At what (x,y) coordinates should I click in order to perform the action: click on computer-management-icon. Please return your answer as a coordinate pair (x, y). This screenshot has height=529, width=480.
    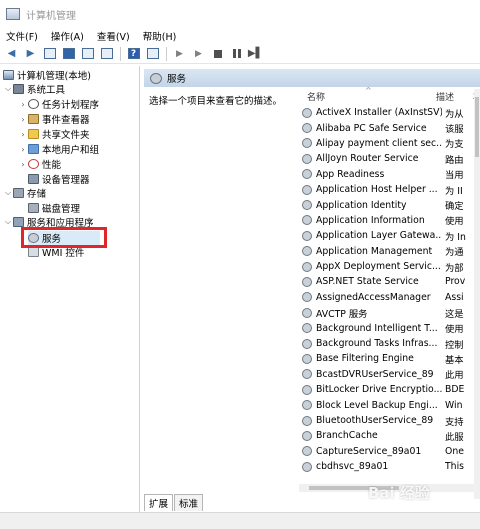
    Looking at the image, I should click on (13, 14).